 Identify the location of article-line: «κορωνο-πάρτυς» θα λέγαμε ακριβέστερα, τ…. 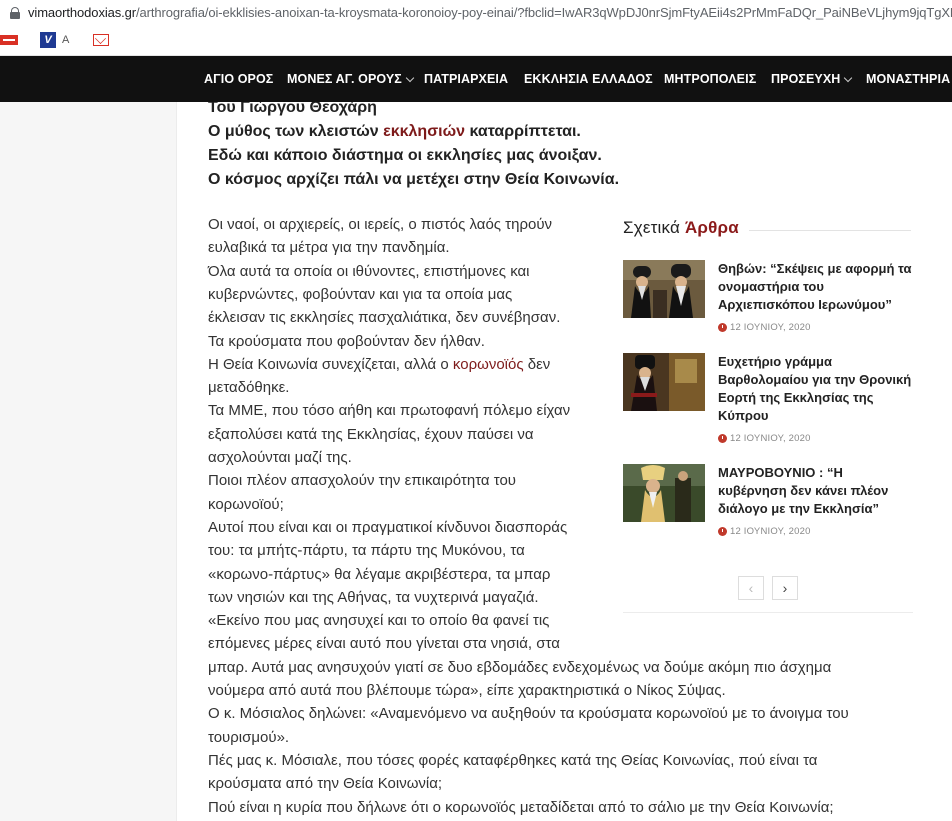
(379, 574).